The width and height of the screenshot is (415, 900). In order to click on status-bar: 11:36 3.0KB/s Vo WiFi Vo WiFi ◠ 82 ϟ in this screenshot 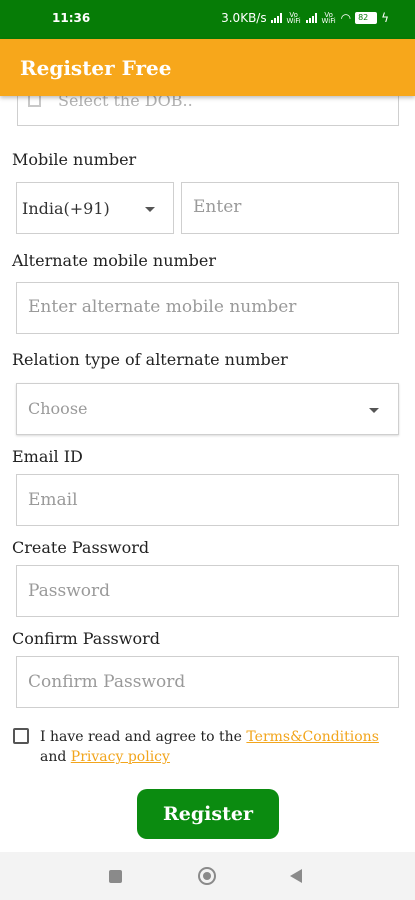, I will do `click(207, 19)`.